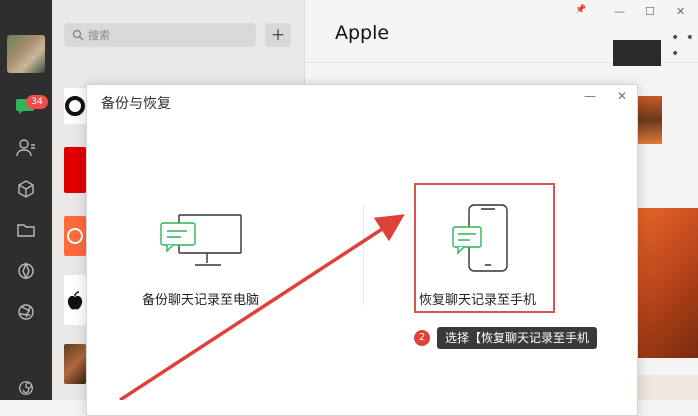 The width and height of the screenshot is (698, 416). I want to click on search-input: 搜索, so click(160, 35).